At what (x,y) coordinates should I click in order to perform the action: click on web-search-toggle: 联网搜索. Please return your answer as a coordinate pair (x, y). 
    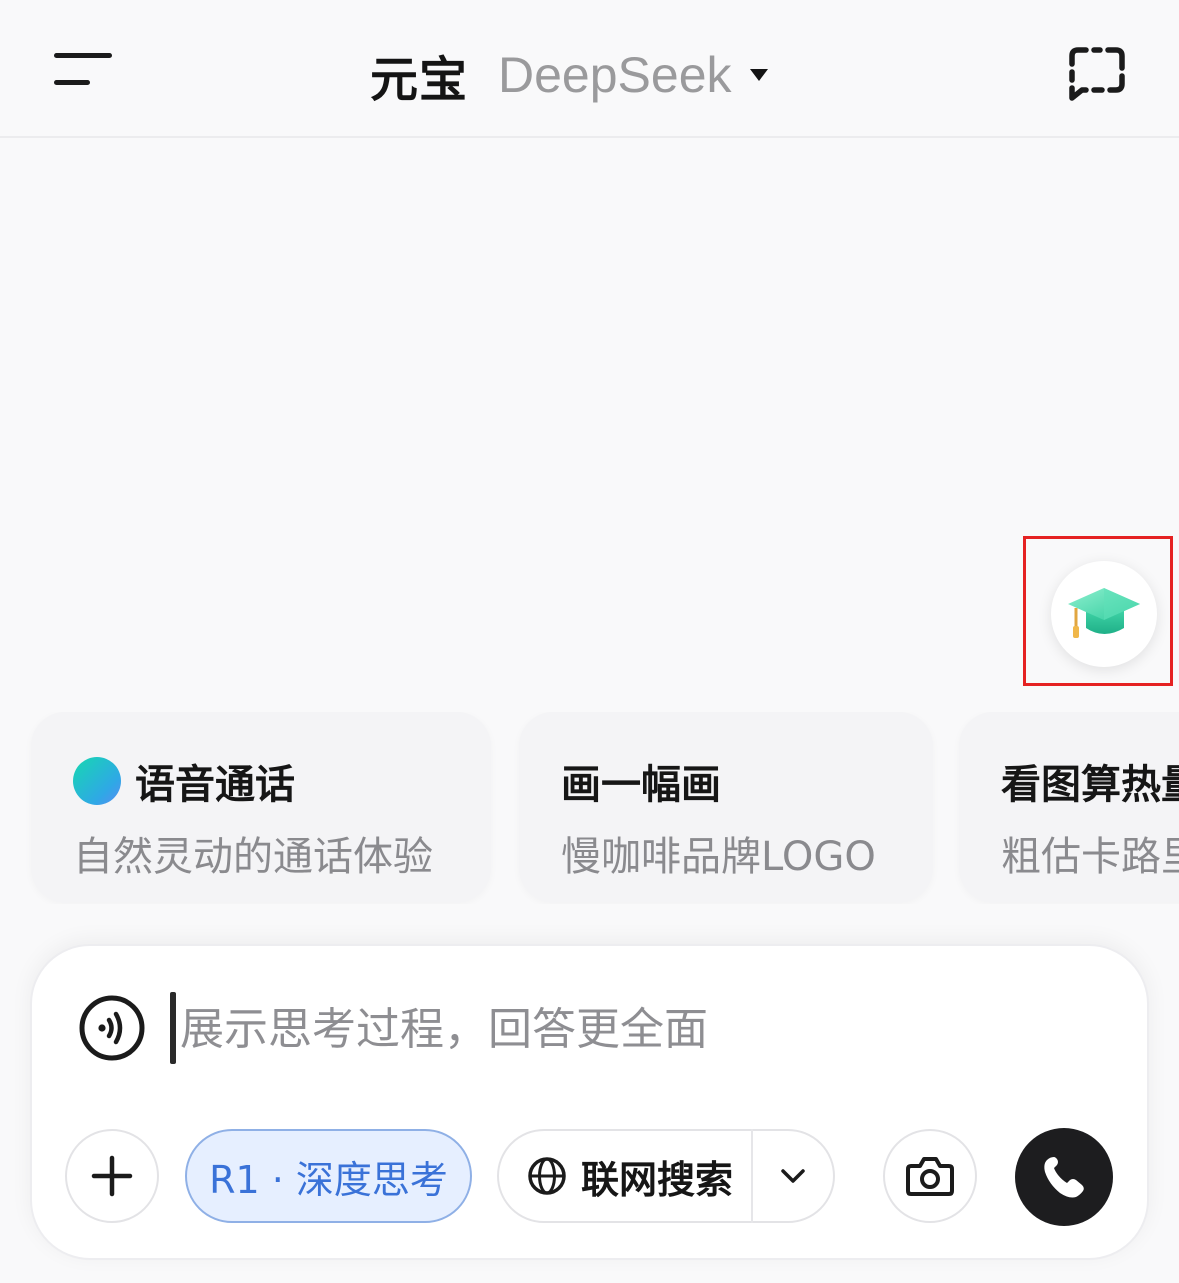
    Looking at the image, I should click on (625, 1176).